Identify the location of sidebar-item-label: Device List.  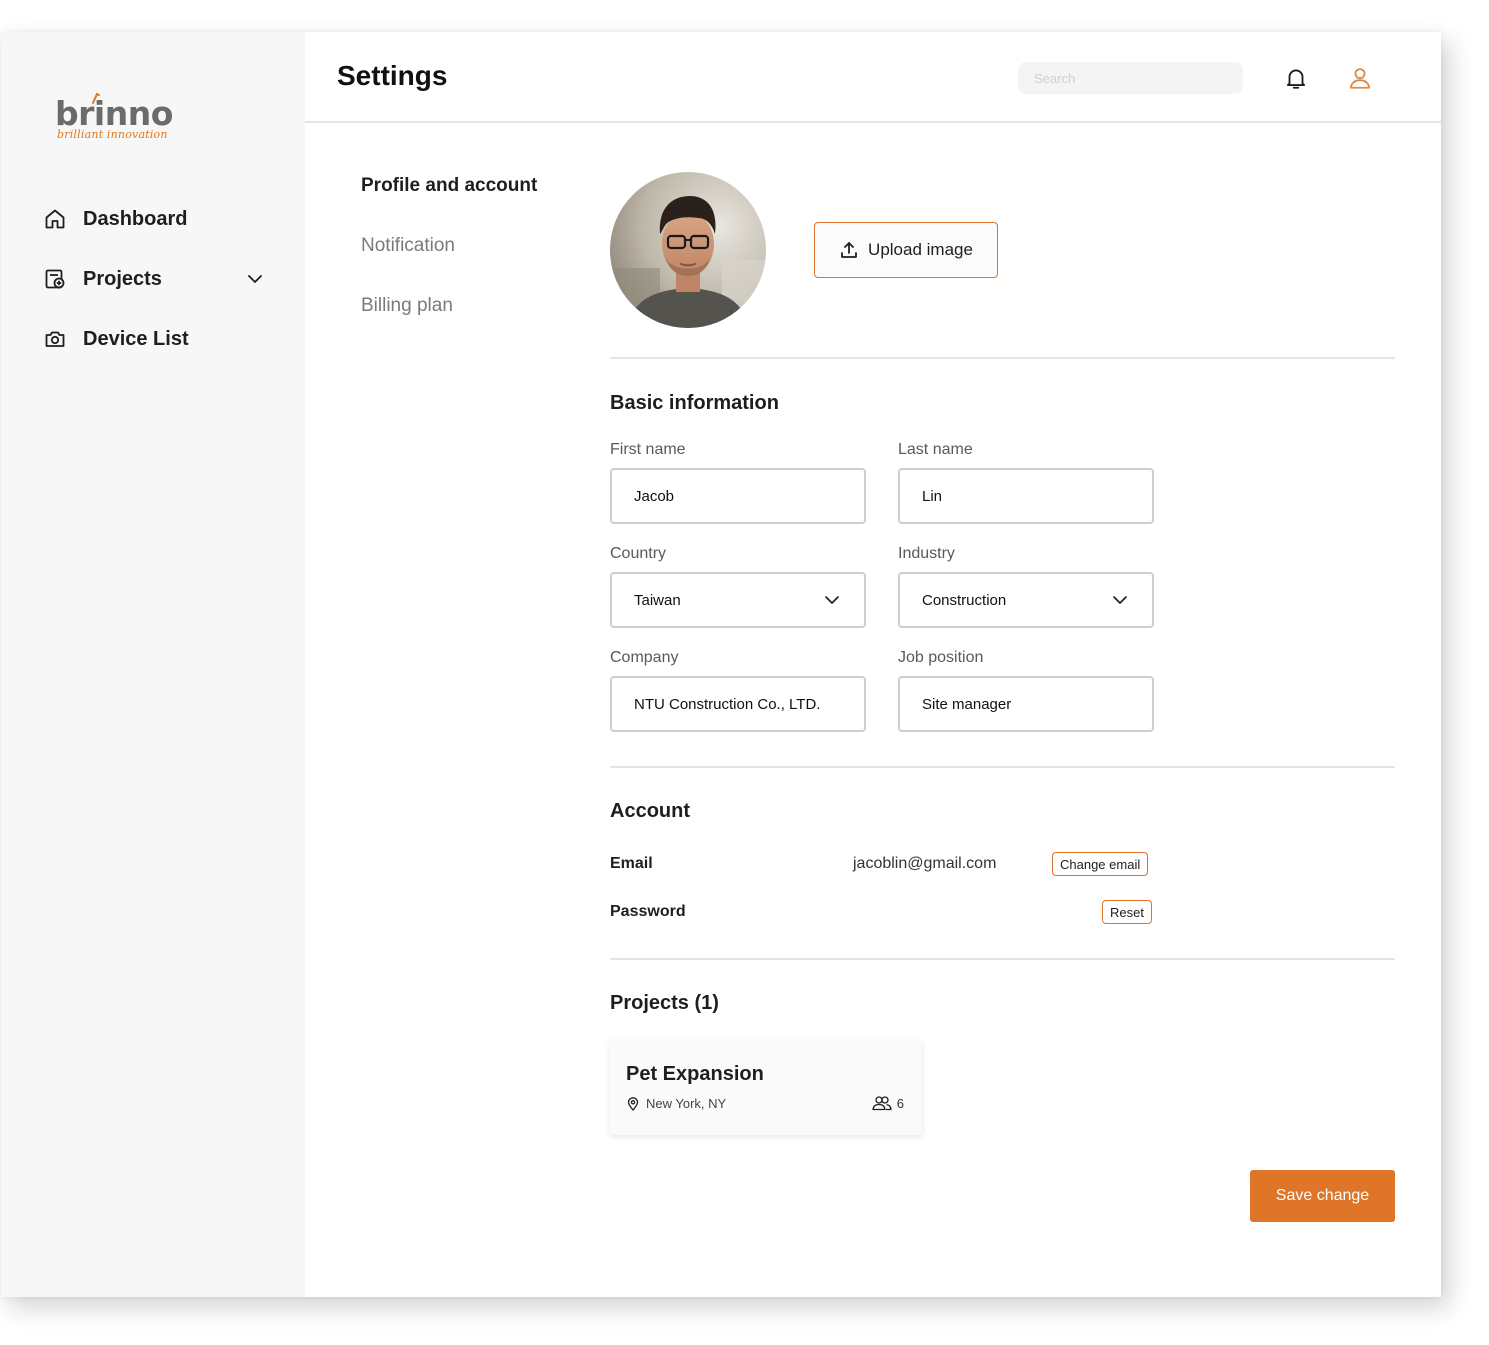
(136, 338).